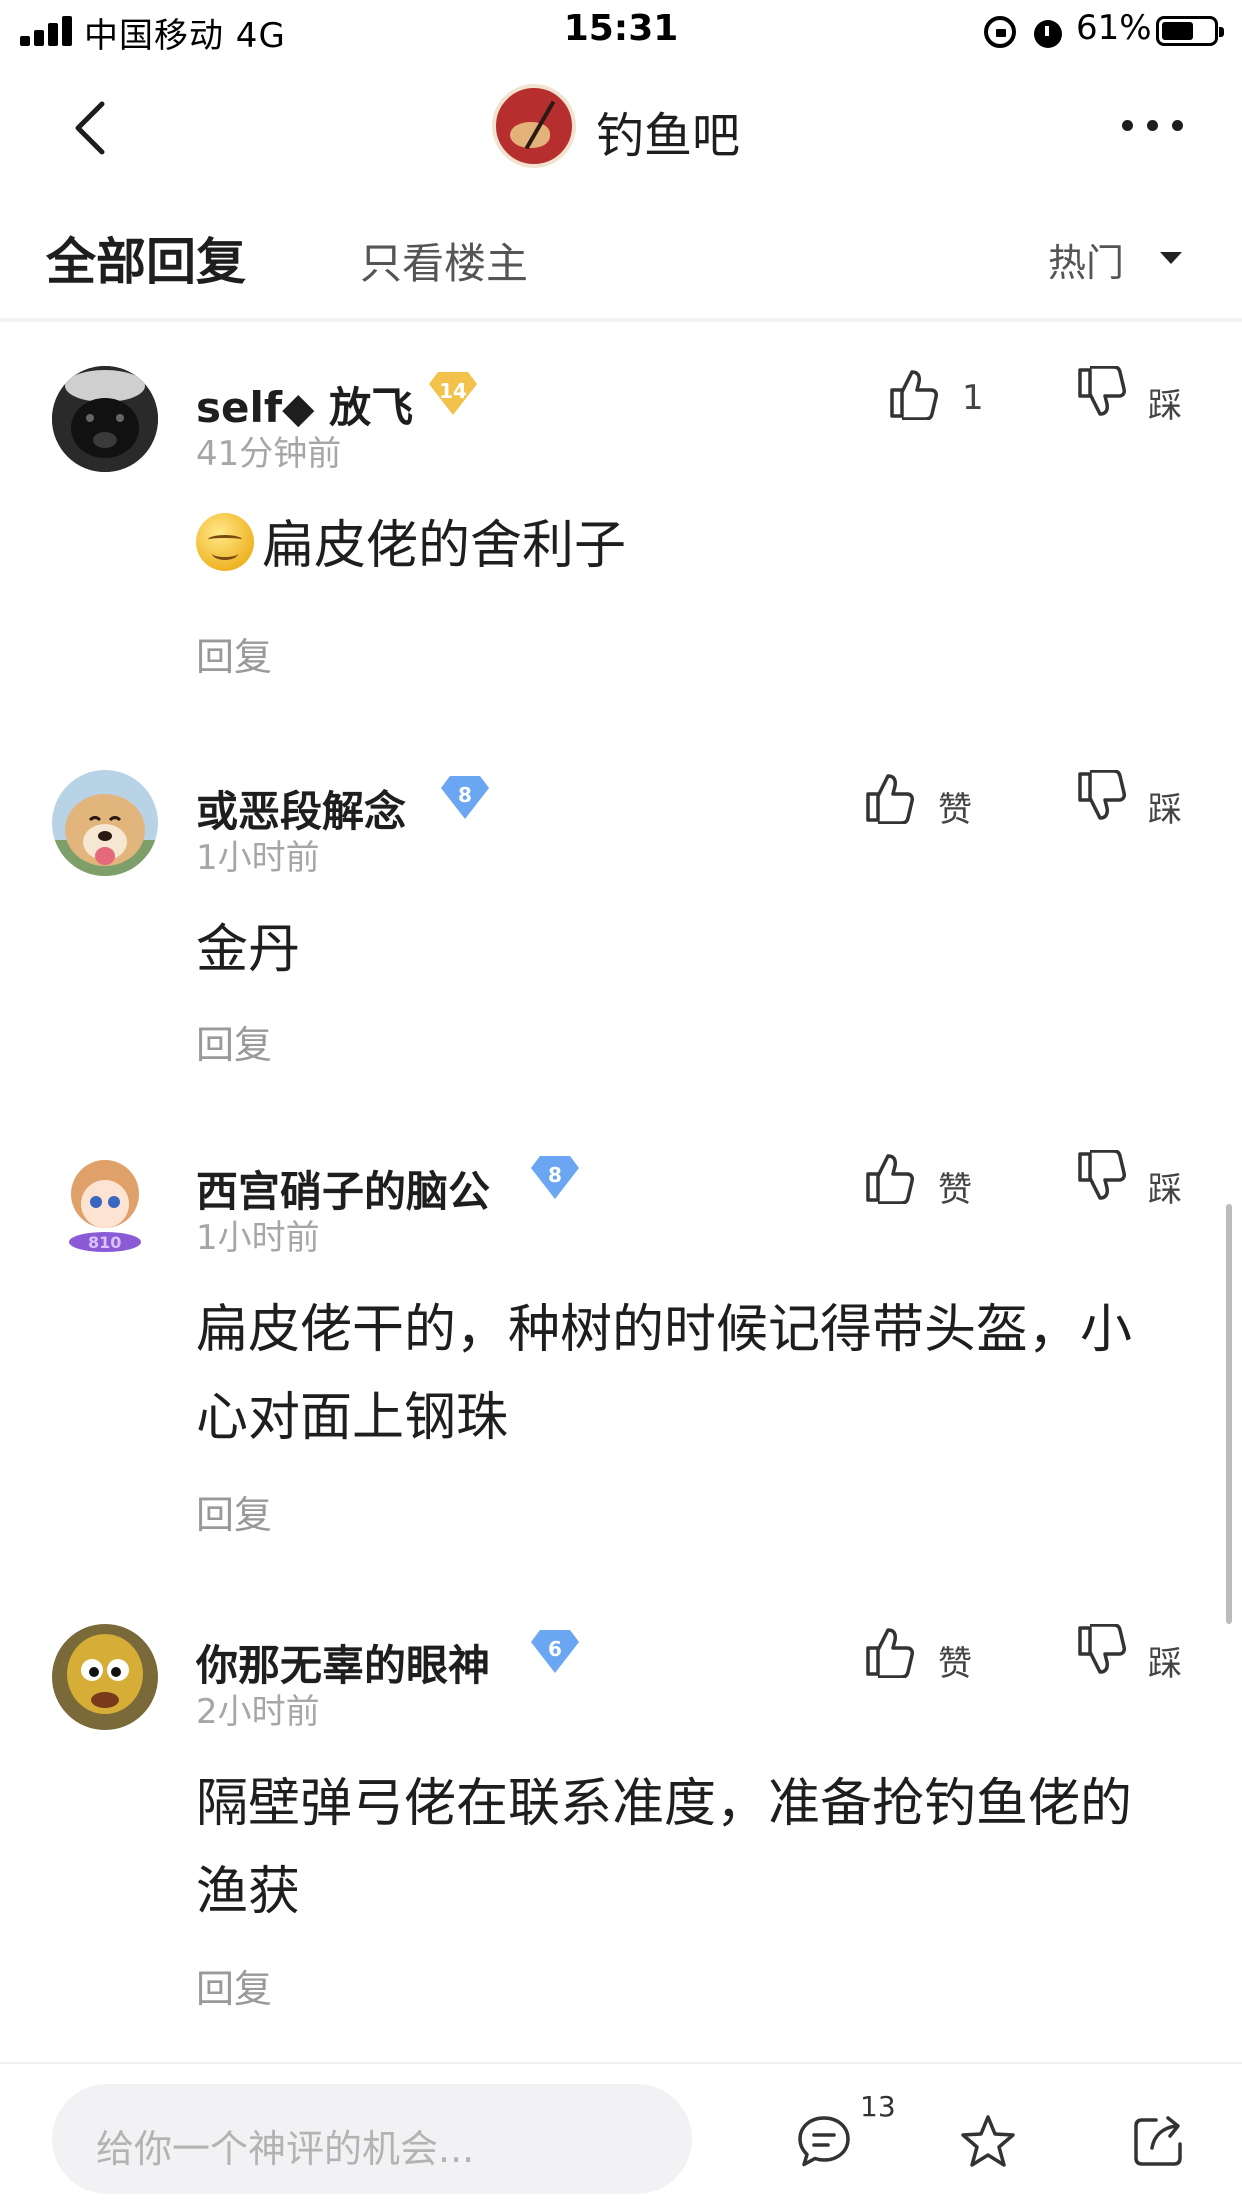 This screenshot has width=1242, height=2208. What do you see at coordinates (1190, 31) in the screenshot?
I see `battery-icon` at bounding box center [1190, 31].